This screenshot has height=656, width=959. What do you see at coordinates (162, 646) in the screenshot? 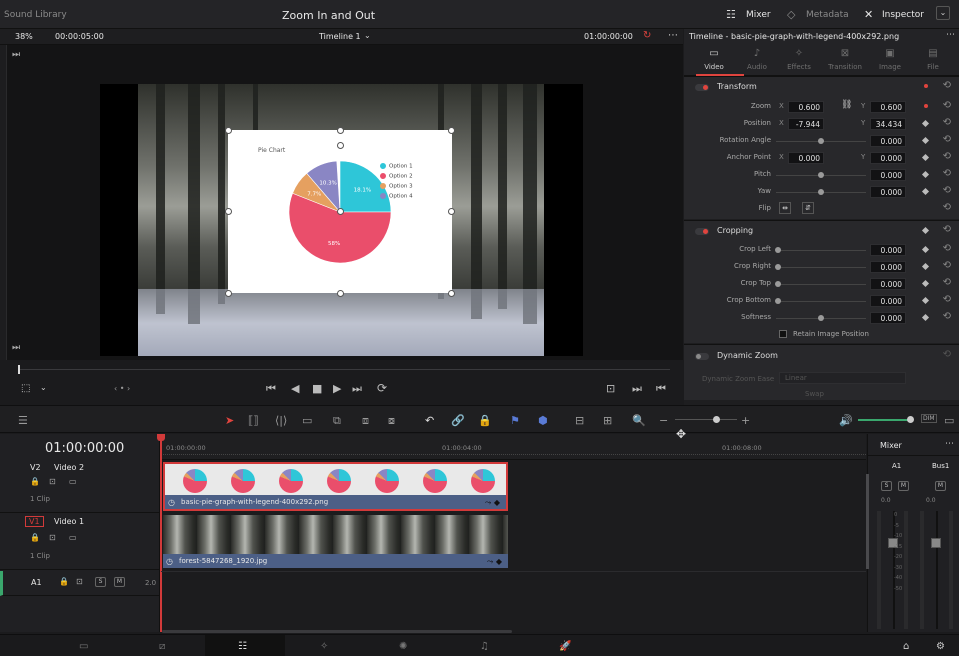
I see `cut-page-icon: ⧄` at bounding box center [162, 646].